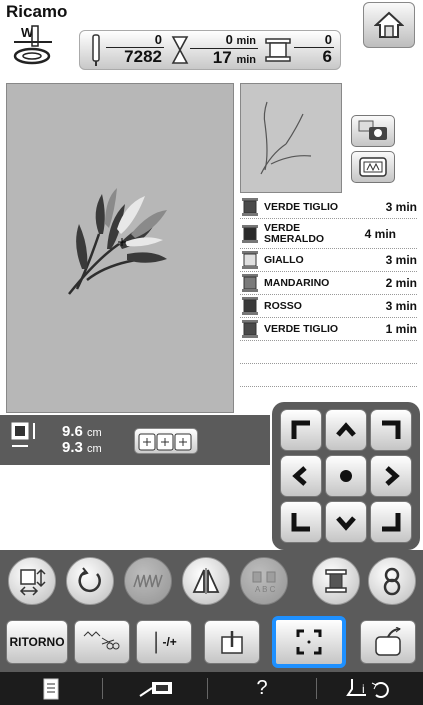 The image size is (423, 705). I want to click on svg-text: A B C, so click(265, 589).